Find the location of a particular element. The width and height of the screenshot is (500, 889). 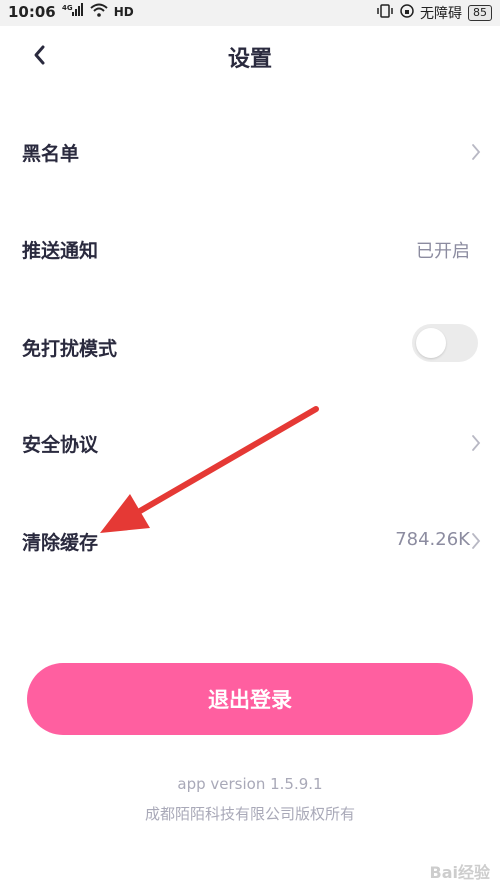

cellular-signal-icon: 4G is located at coordinates (73, 12).